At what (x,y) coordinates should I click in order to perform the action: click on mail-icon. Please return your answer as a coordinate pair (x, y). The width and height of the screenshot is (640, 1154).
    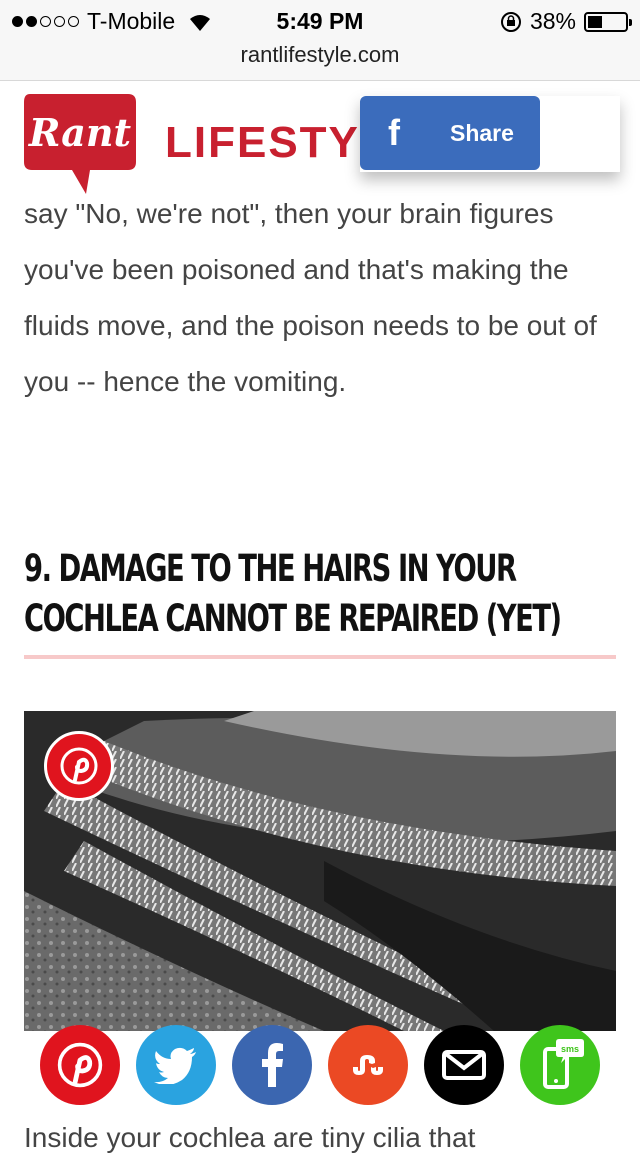
    Looking at the image, I should click on (464, 1065).